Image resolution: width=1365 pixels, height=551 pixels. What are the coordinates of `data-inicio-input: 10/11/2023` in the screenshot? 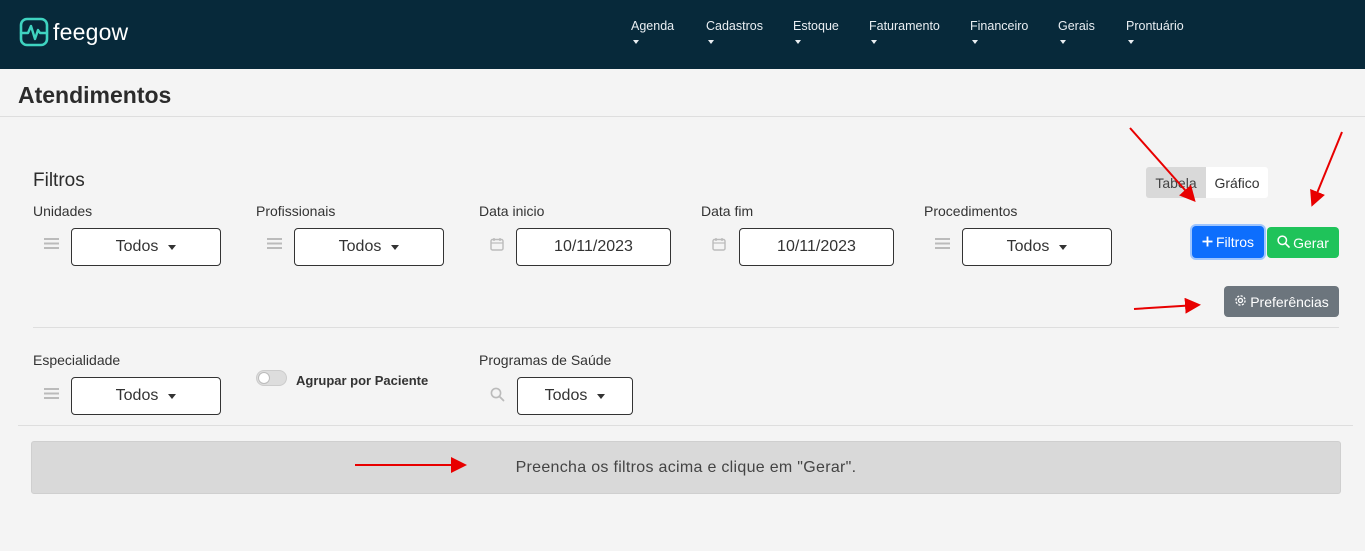 It's located at (593, 247).